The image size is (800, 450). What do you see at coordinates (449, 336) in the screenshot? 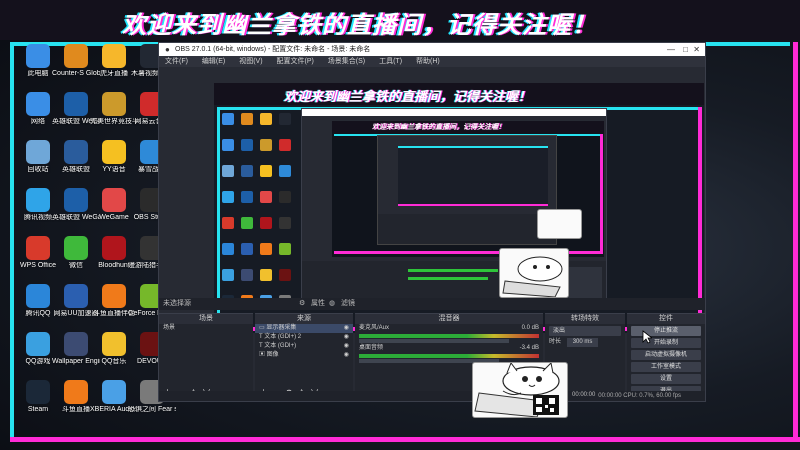
I see `mic-level-meter` at bounding box center [449, 336].